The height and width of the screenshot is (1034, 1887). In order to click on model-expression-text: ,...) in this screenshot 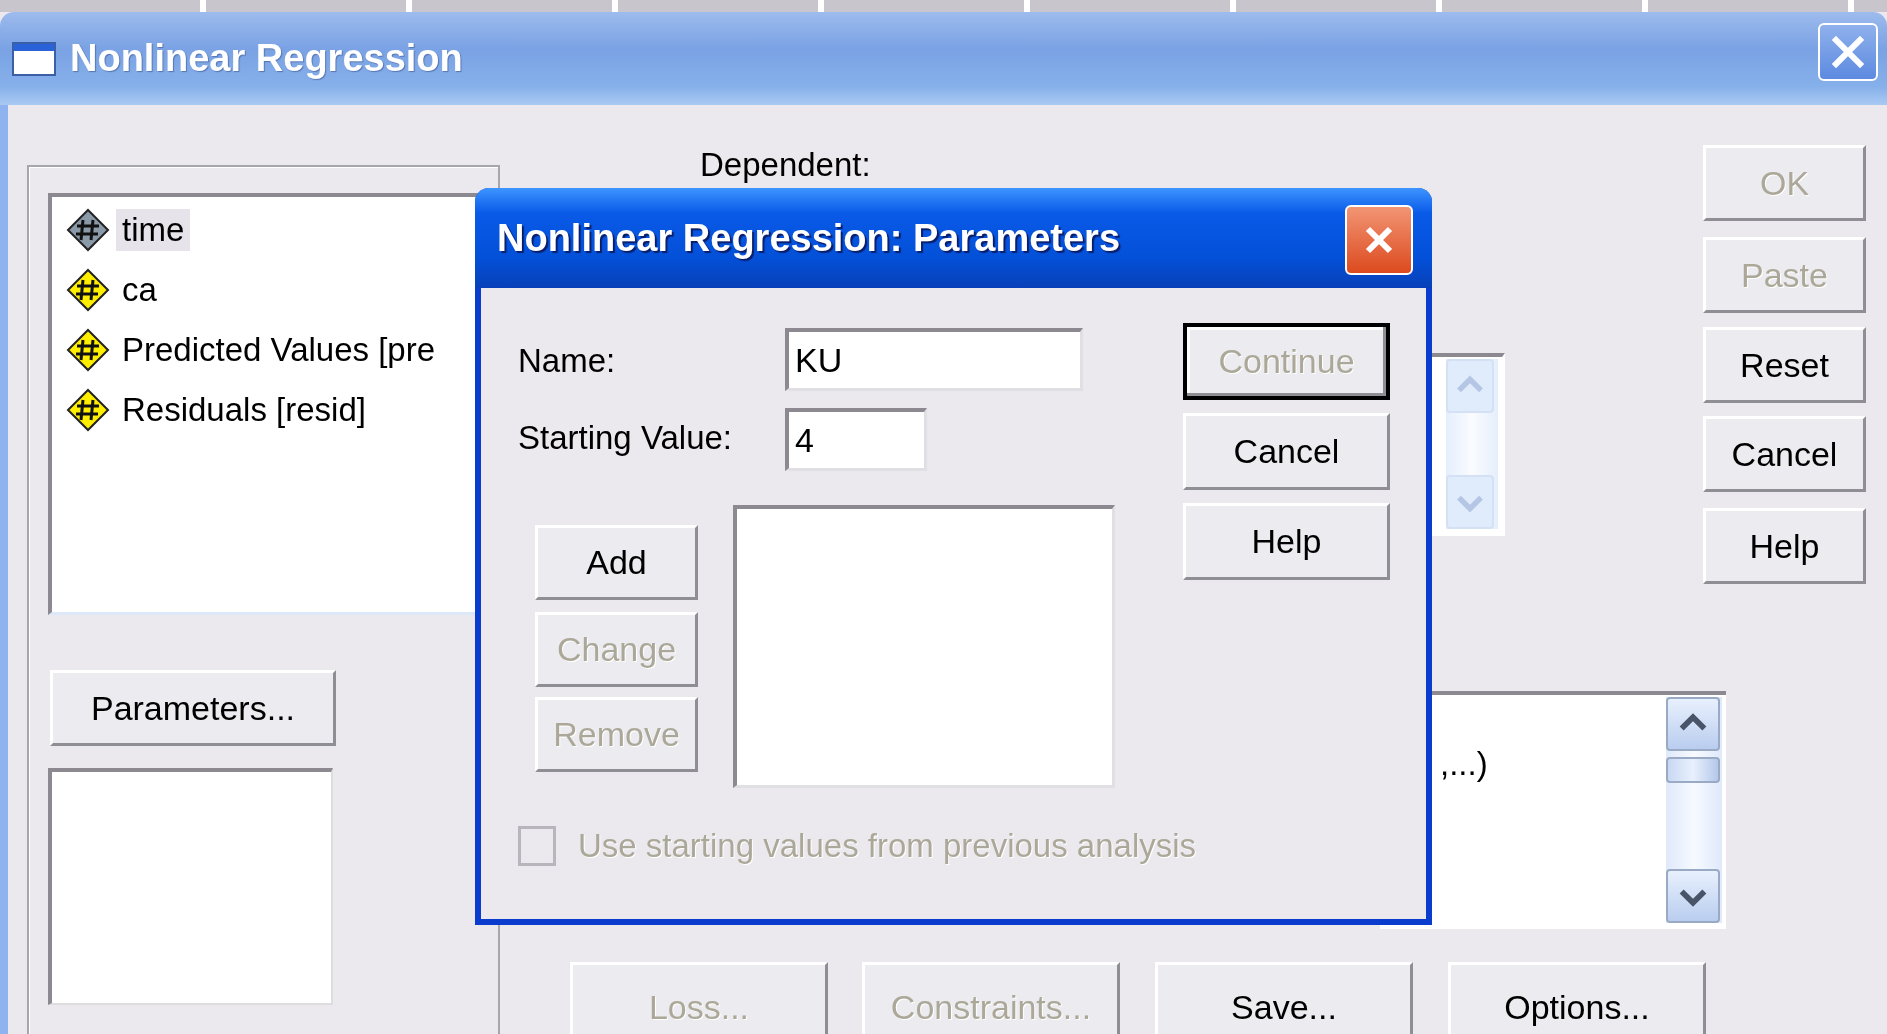, I will do `click(1464, 764)`.